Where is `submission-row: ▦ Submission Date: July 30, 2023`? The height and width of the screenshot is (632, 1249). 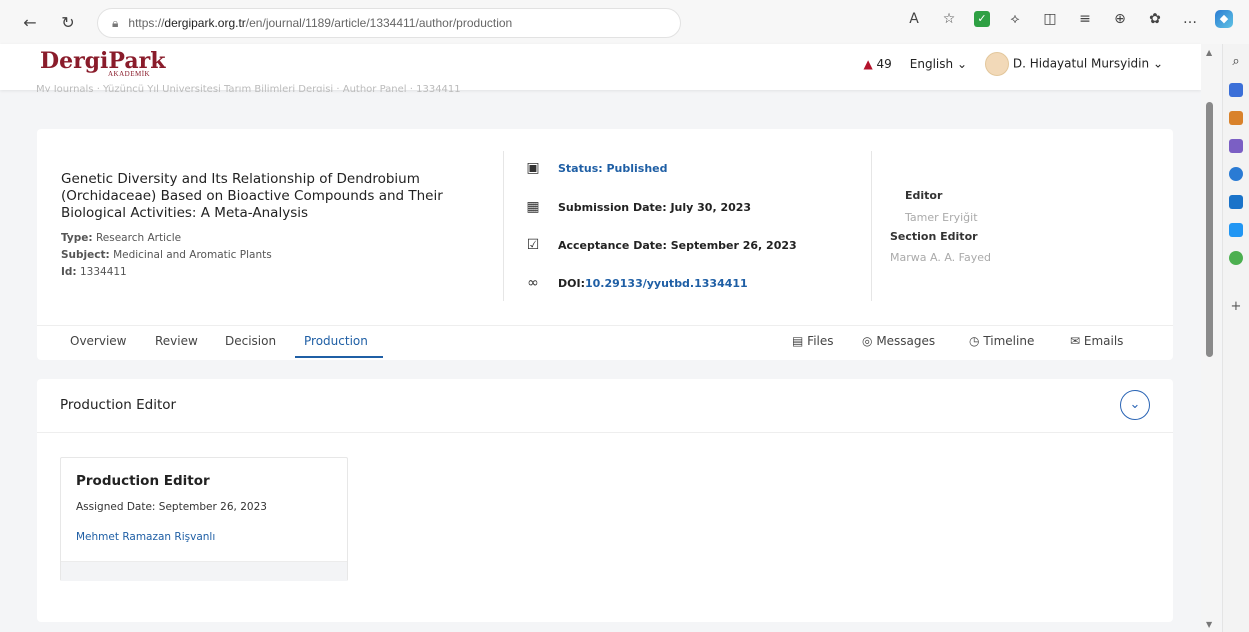
submission-row: ▦ Submission Date: July 30, 2023 is located at coordinates (636, 207).